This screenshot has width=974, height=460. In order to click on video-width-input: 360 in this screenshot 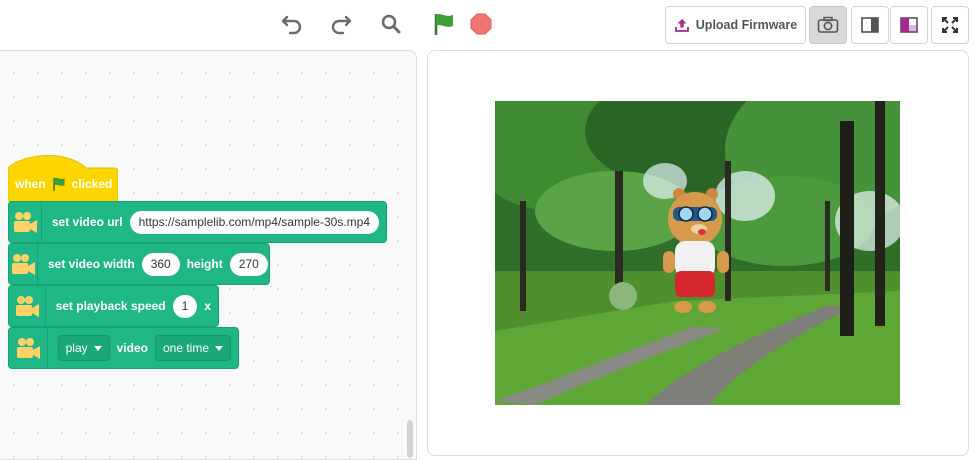, I will do `click(160, 264)`.